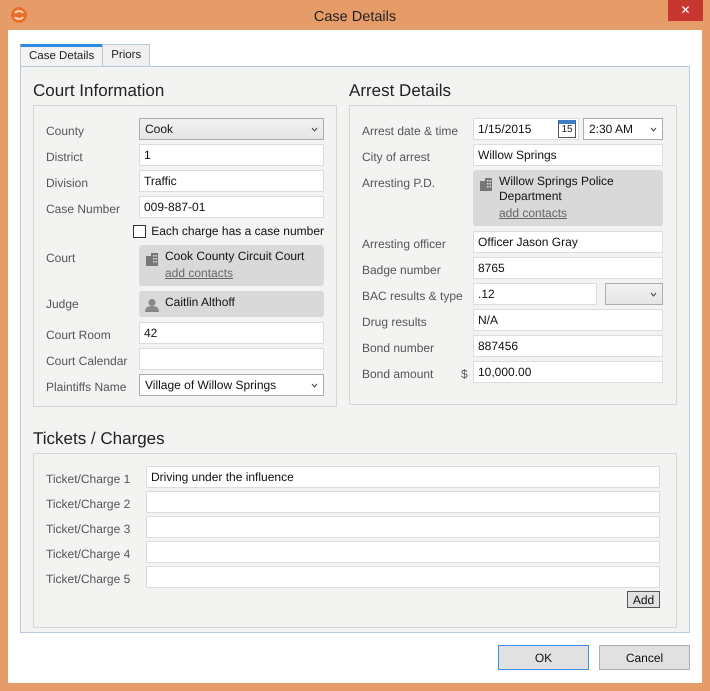  What do you see at coordinates (89, 529) in the screenshot?
I see `field-label: Ticket/Charge 3` at bounding box center [89, 529].